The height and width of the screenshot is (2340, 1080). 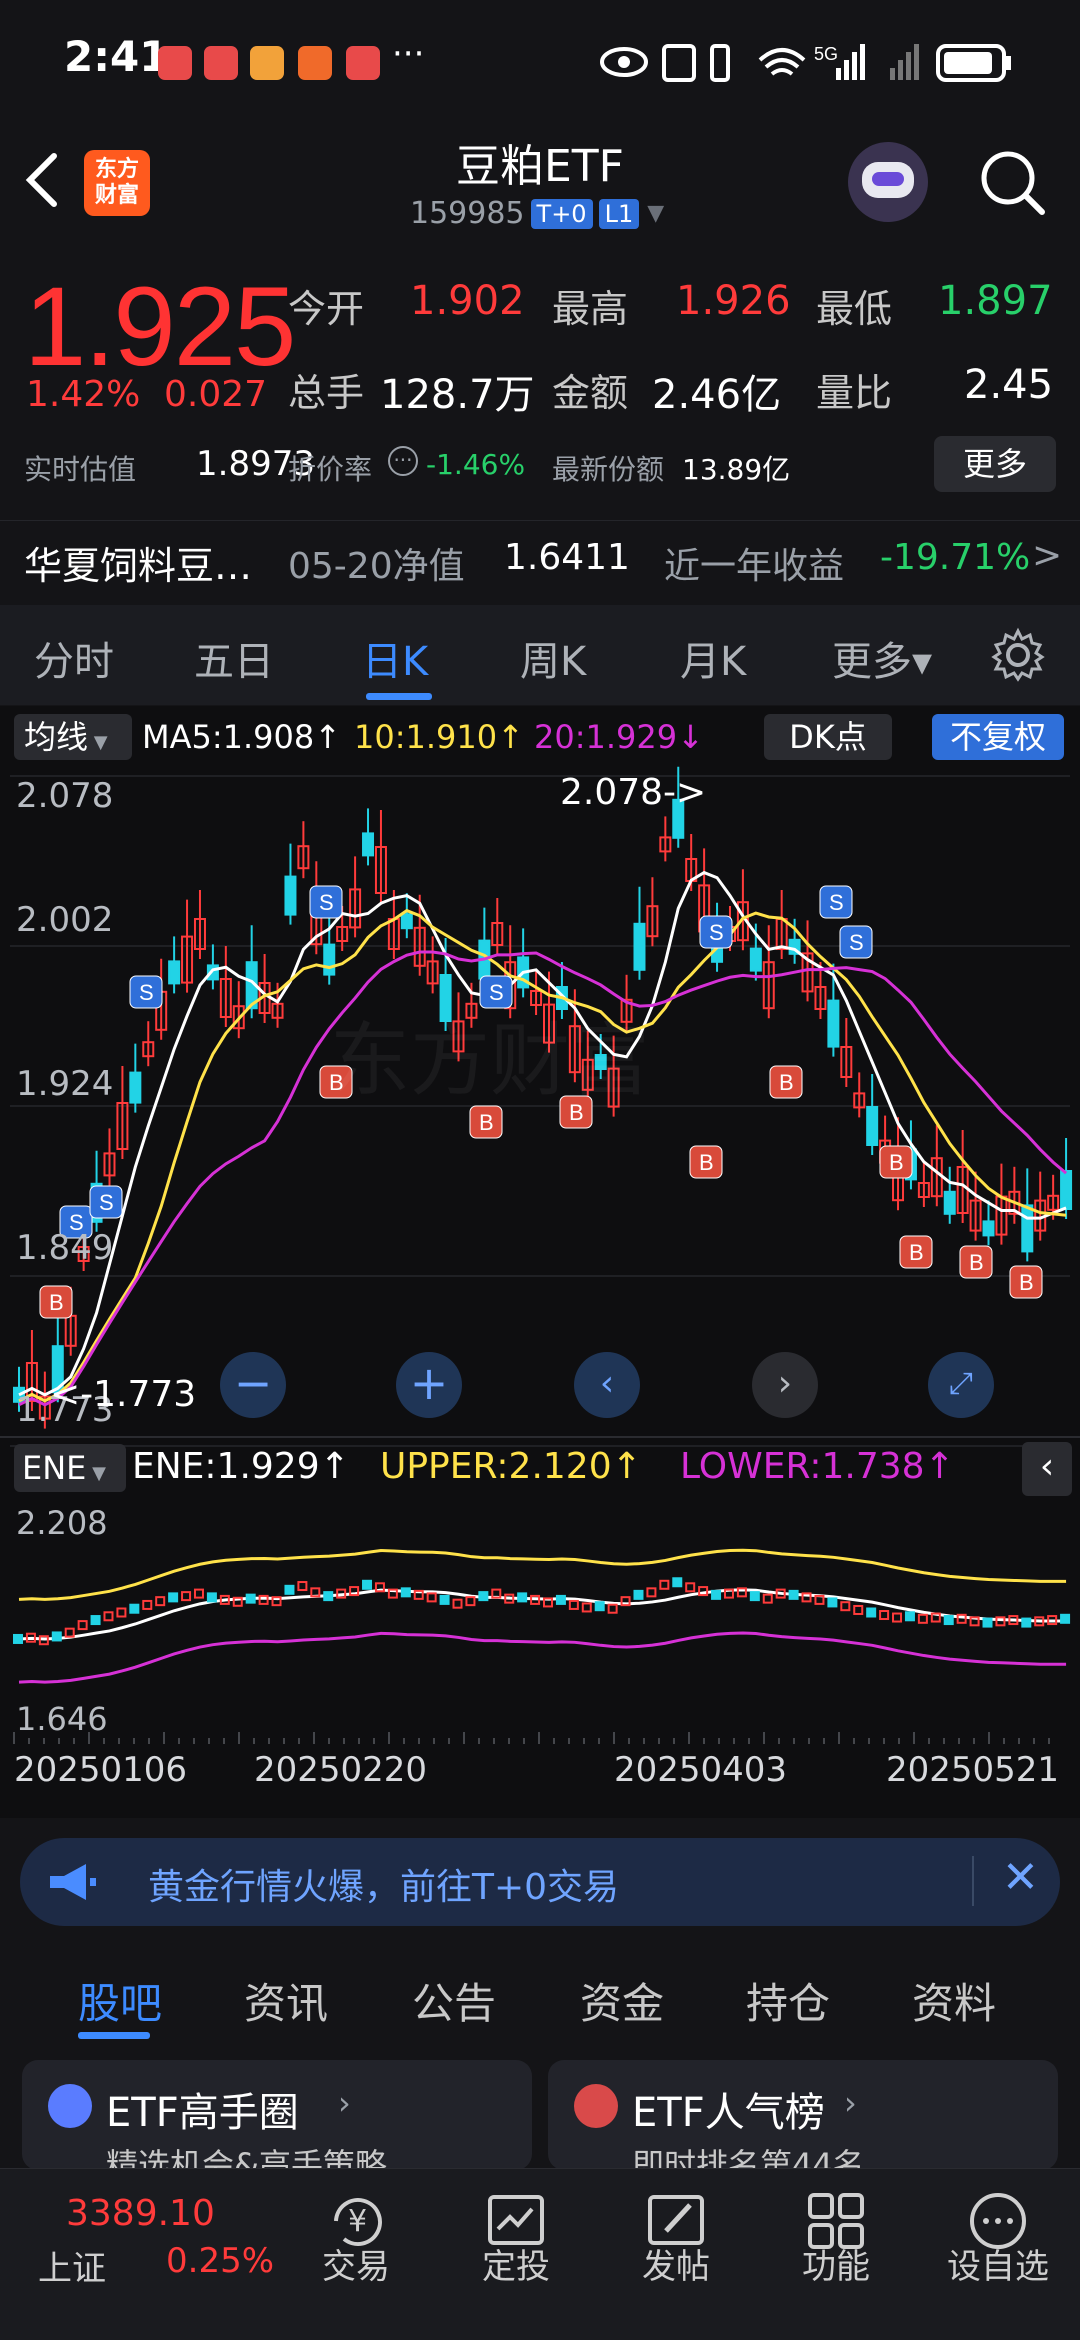 I want to click on index-ticker: 3389.10 上证 0.25%, so click(x=137, y=2254).